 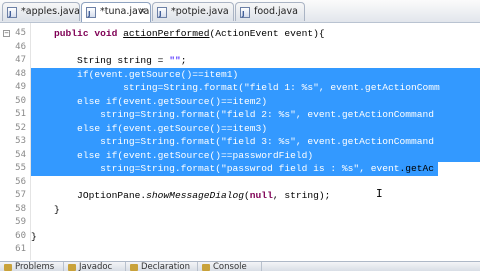 I want to click on line-number: 54, so click(x=20, y=154).